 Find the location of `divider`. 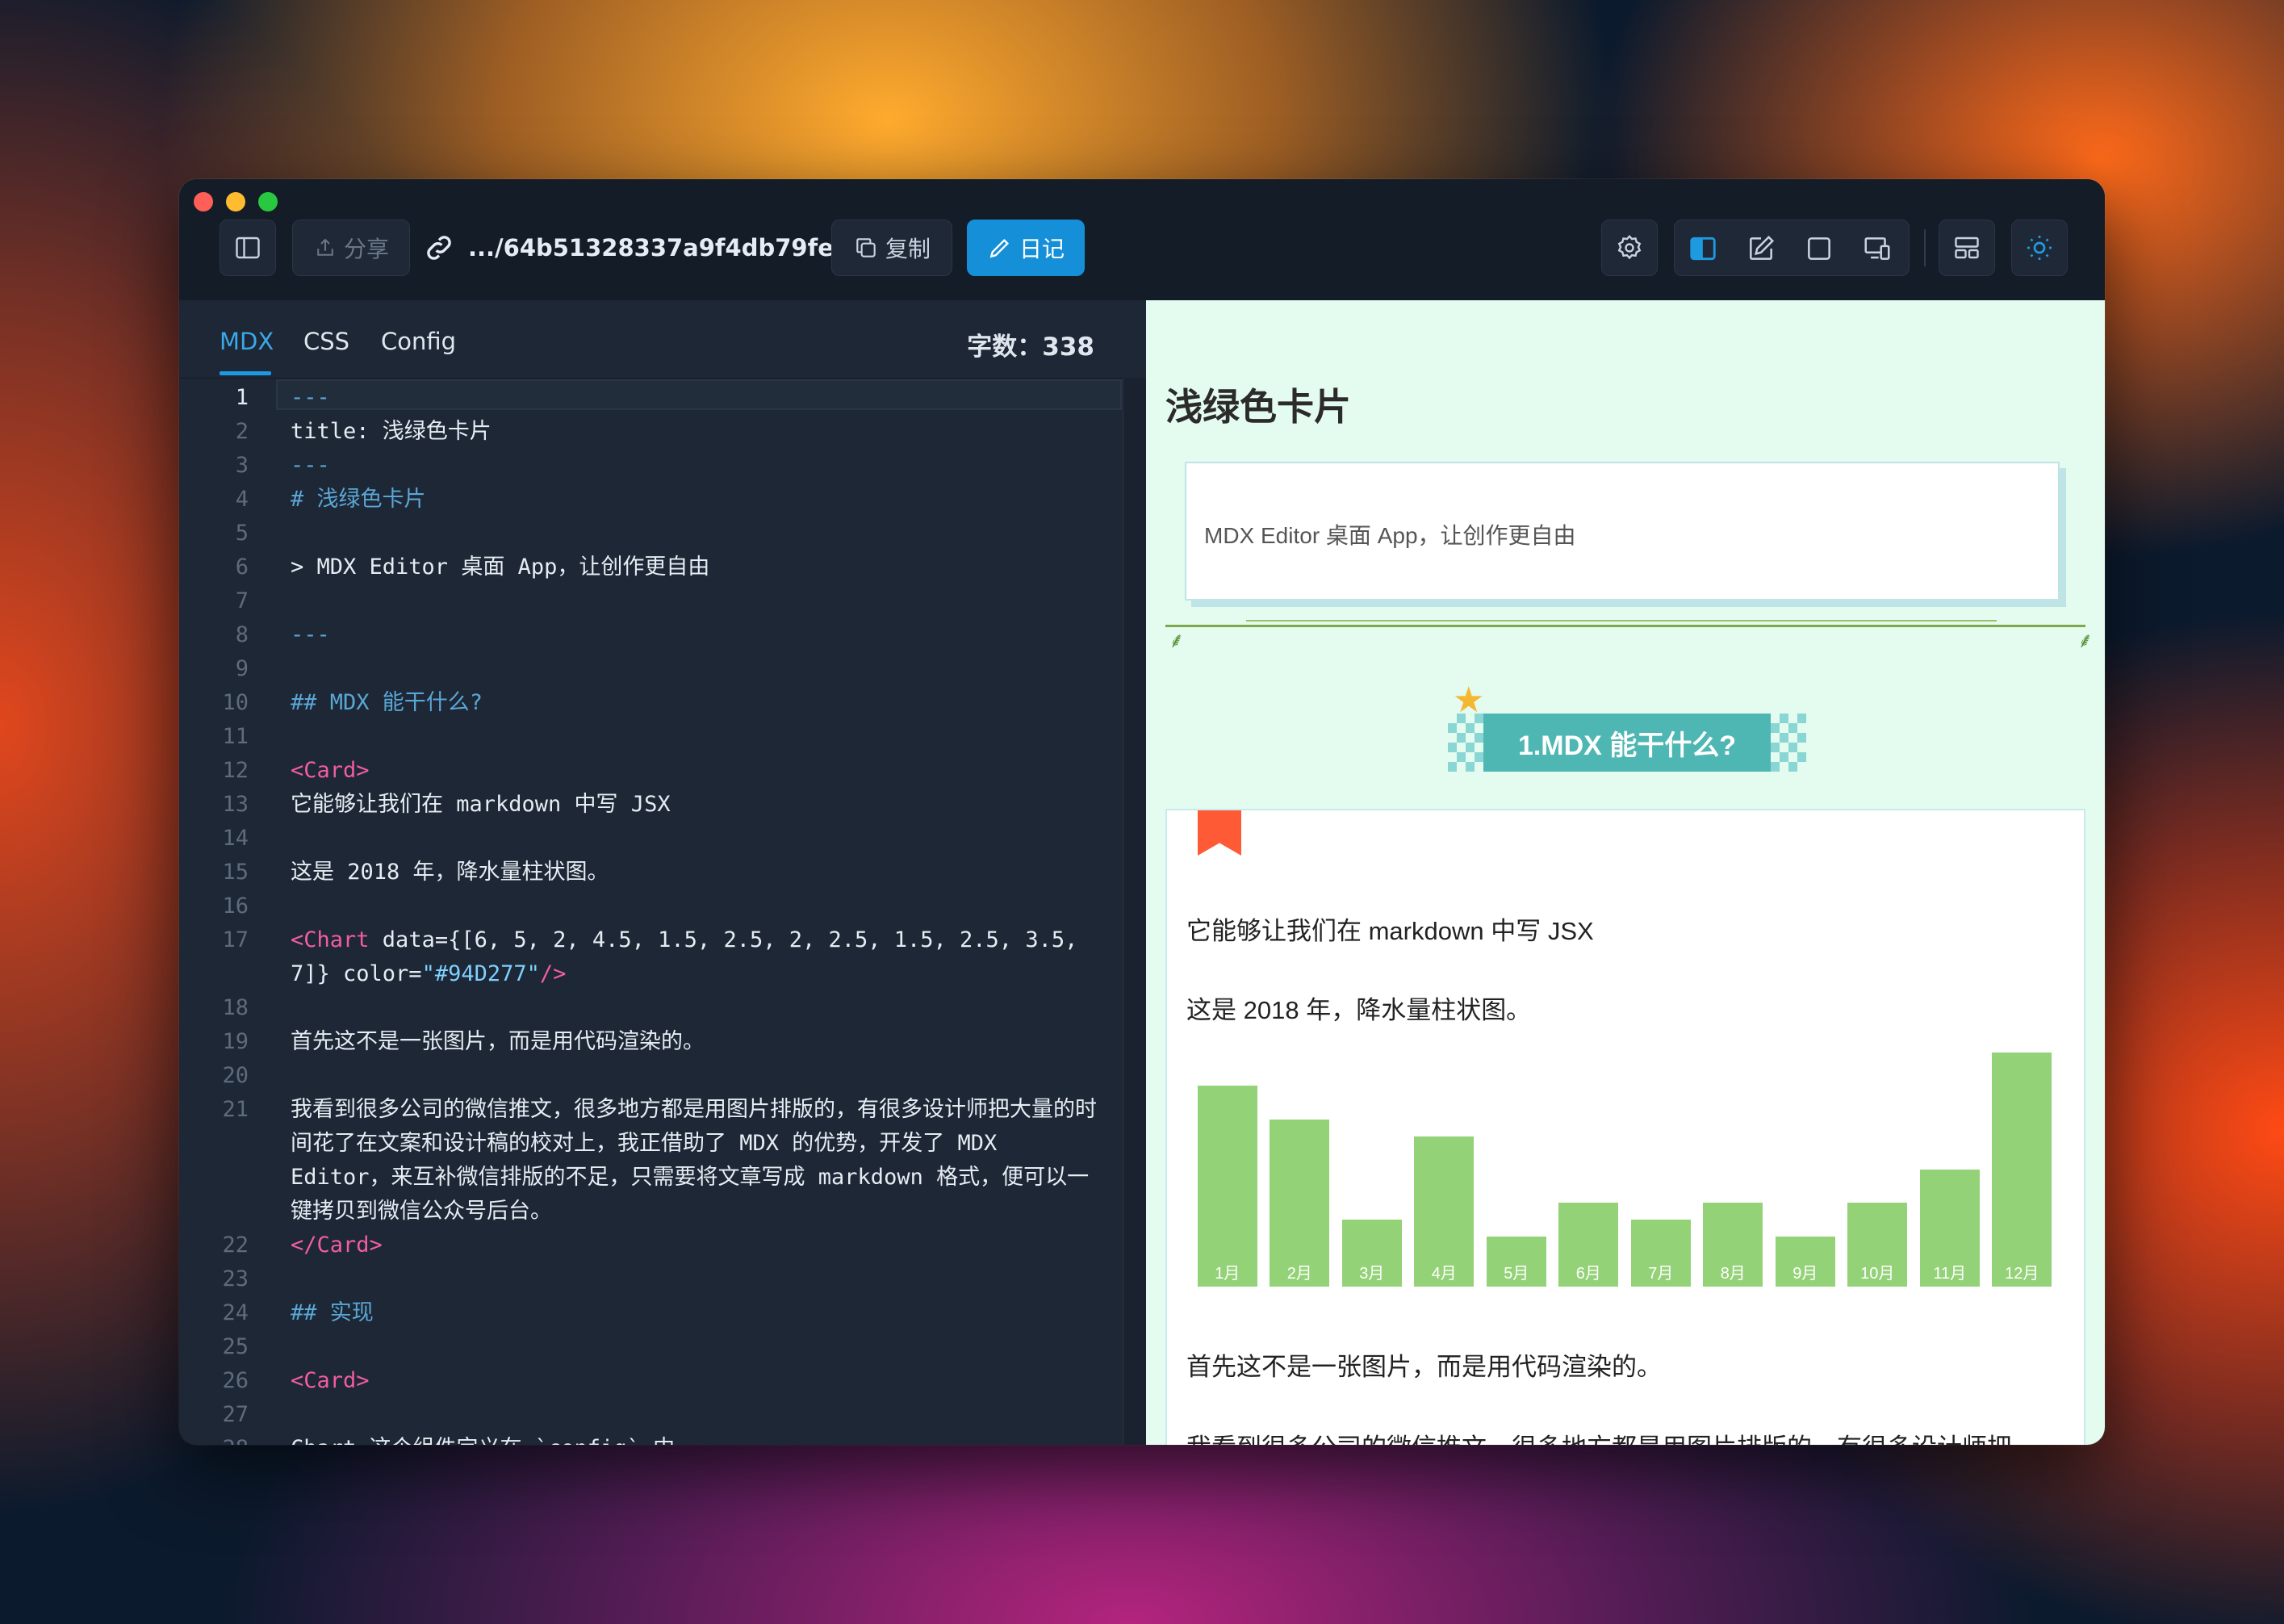

divider is located at coordinates (1625, 626).